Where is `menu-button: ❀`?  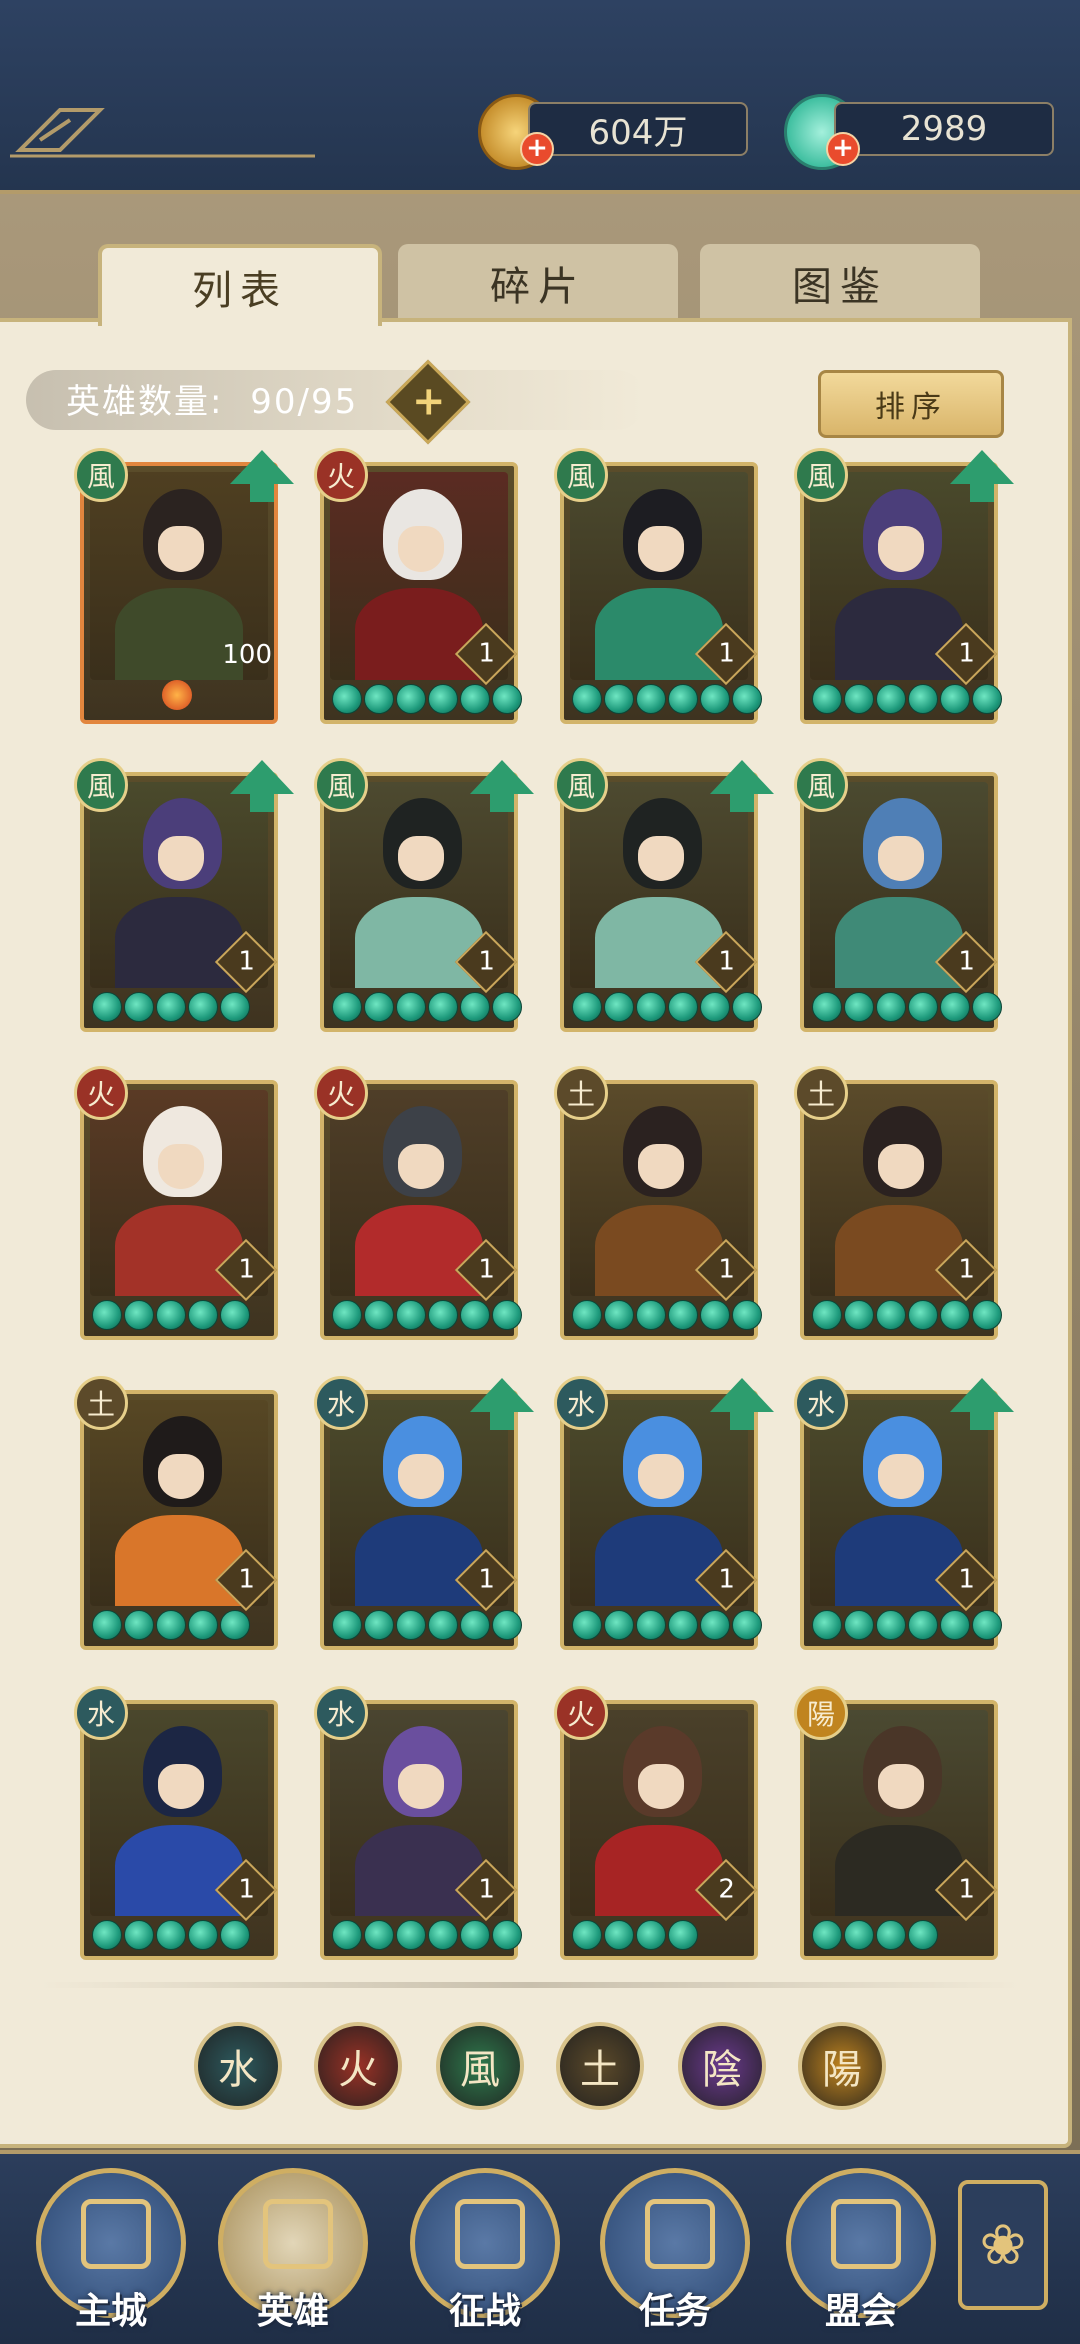
menu-button: ❀ is located at coordinates (1003, 2245).